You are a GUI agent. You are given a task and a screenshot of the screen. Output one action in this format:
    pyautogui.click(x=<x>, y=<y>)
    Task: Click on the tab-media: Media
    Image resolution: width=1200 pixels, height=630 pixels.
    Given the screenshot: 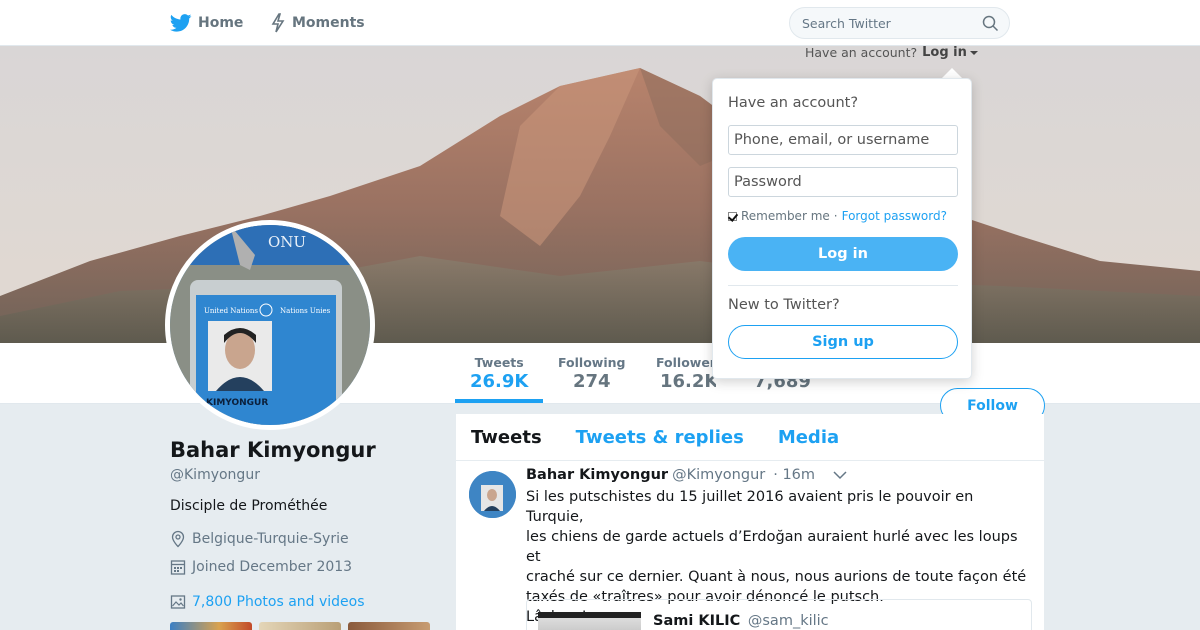 What is the action you would take?
    pyautogui.click(x=808, y=437)
    